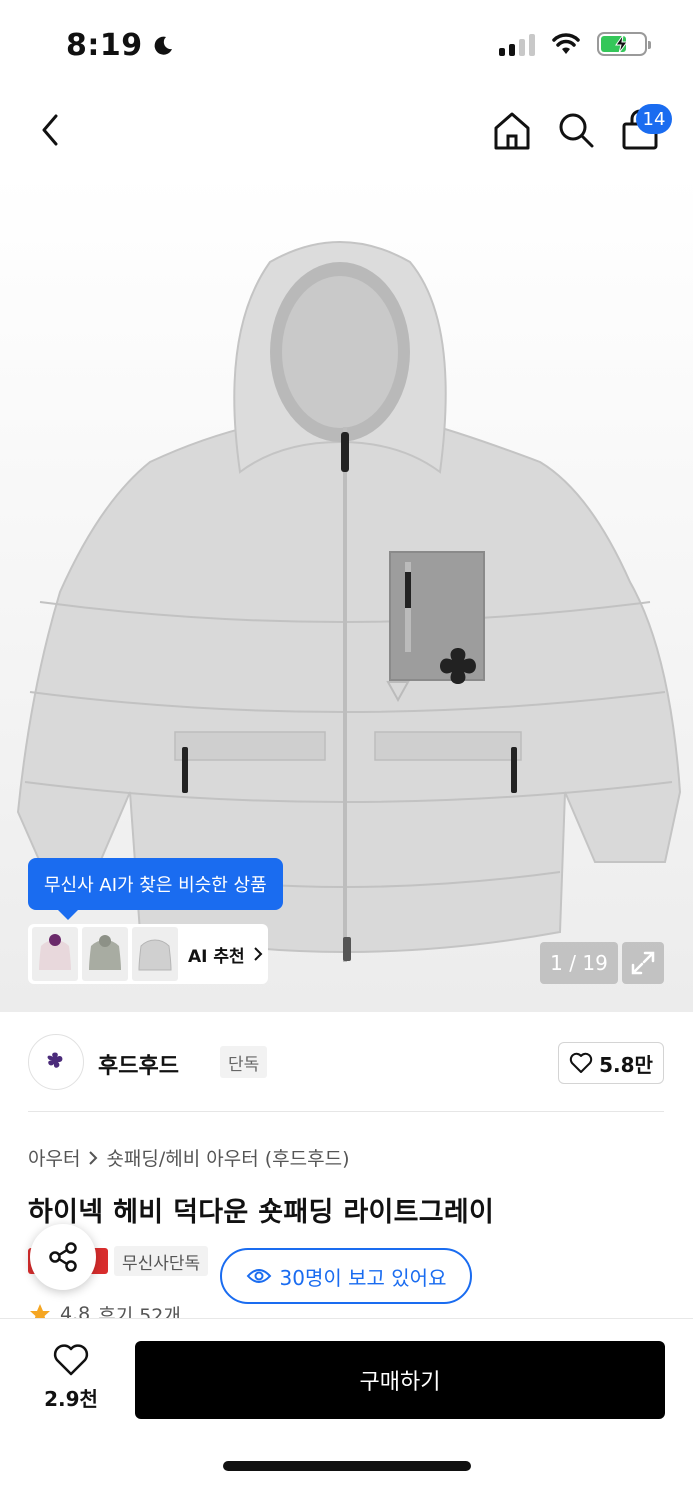 The height and width of the screenshot is (1500, 693). Describe the element at coordinates (626, 1064) in the screenshot. I see `brand-like-count: 5.8만` at that location.